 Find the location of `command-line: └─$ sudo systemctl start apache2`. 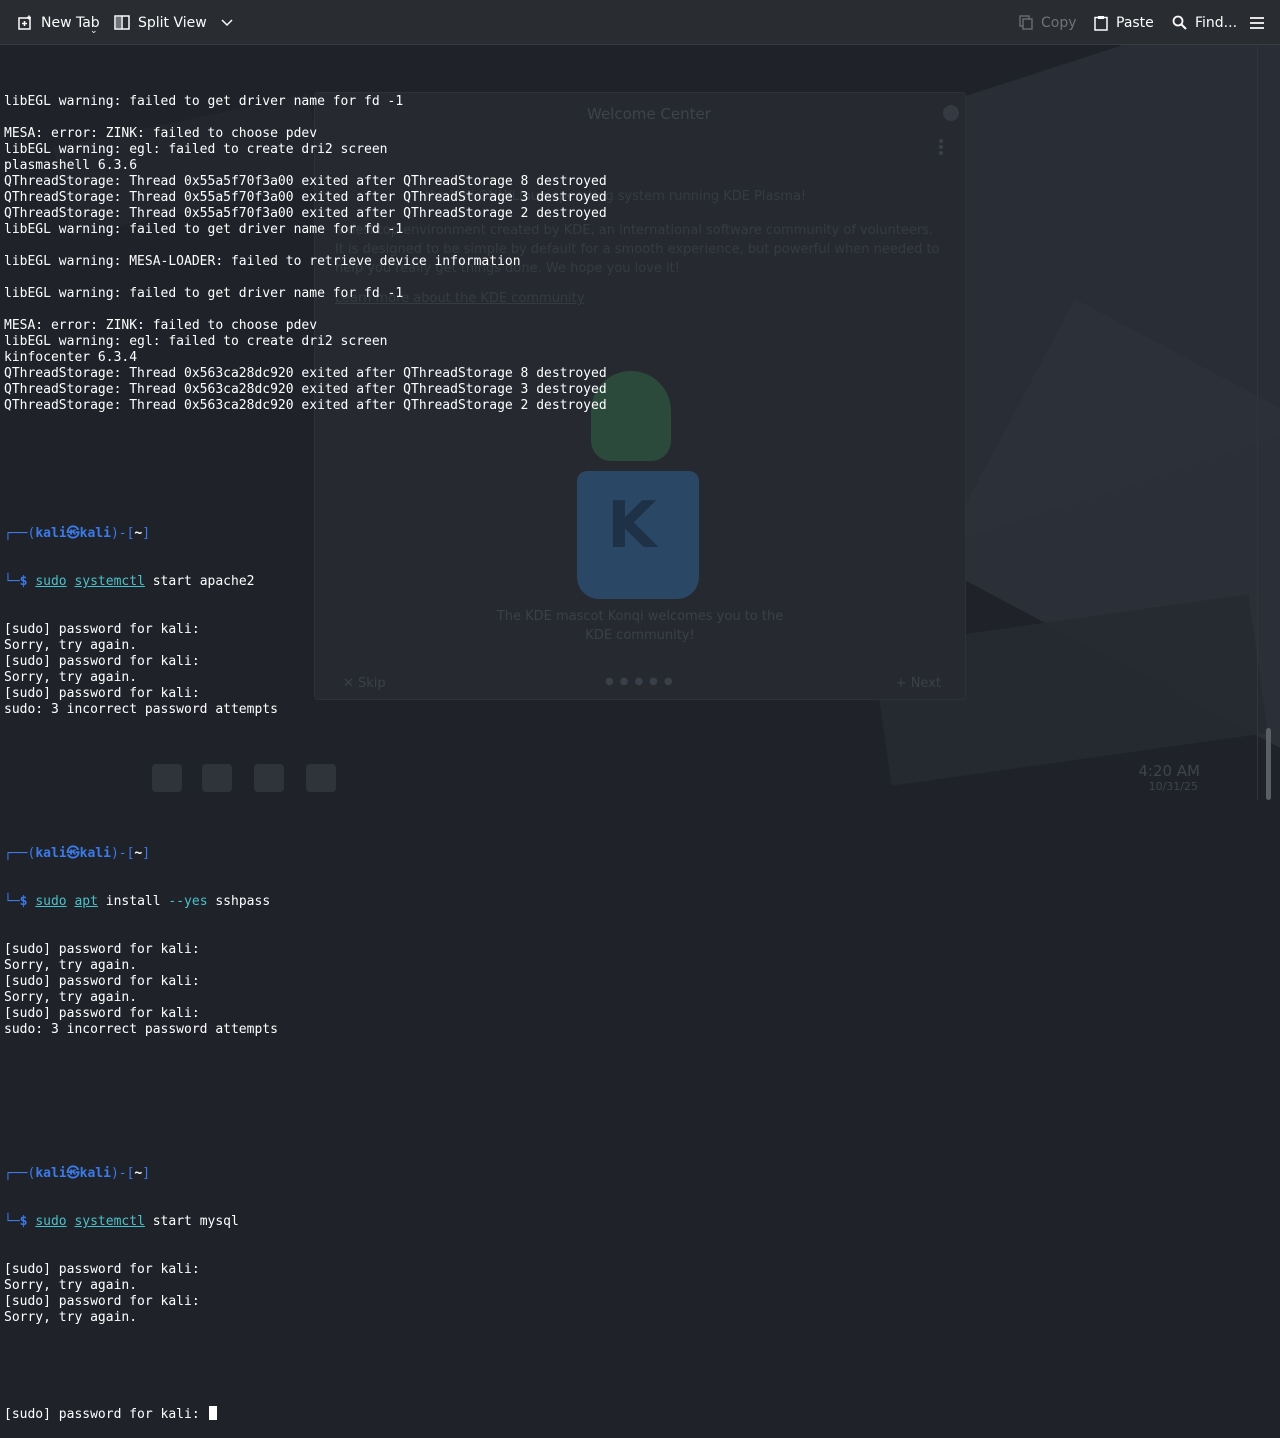

command-line: └─$ sudo systemctl start apache2 is located at coordinates (629, 582).